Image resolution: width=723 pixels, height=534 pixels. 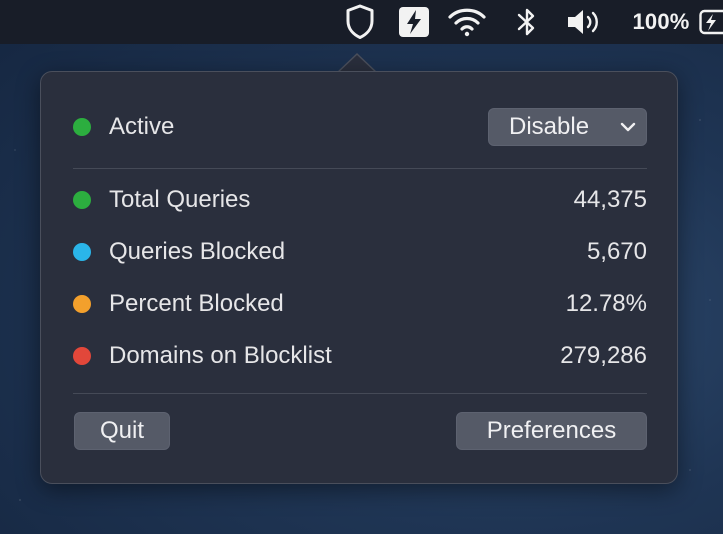 What do you see at coordinates (551, 431) in the screenshot?
I see `preferences-button: Preferences` at bounding box center [551, 431].